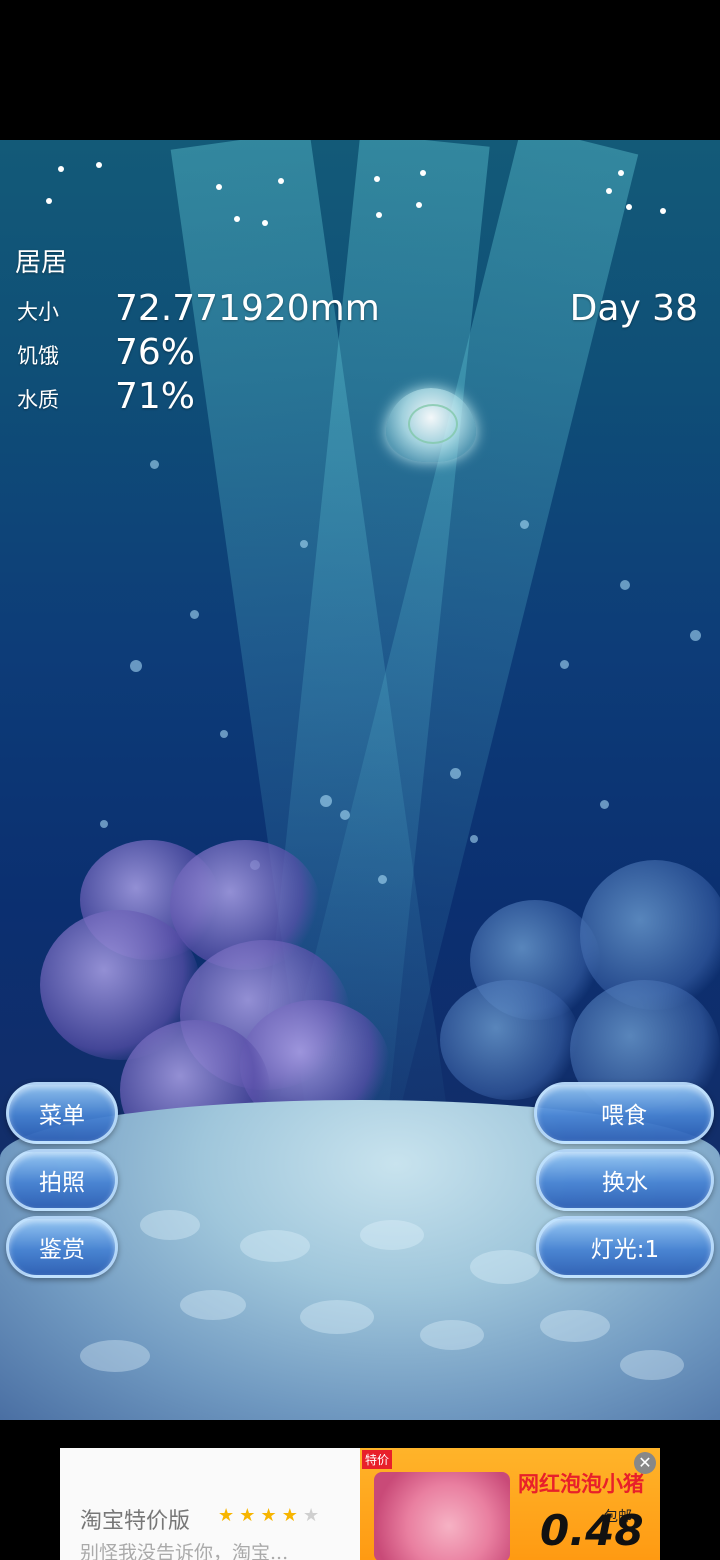 The height and width of the screenshot is (1560, 720). I want to click on water-quality-label: 水质, so click(38, 400).